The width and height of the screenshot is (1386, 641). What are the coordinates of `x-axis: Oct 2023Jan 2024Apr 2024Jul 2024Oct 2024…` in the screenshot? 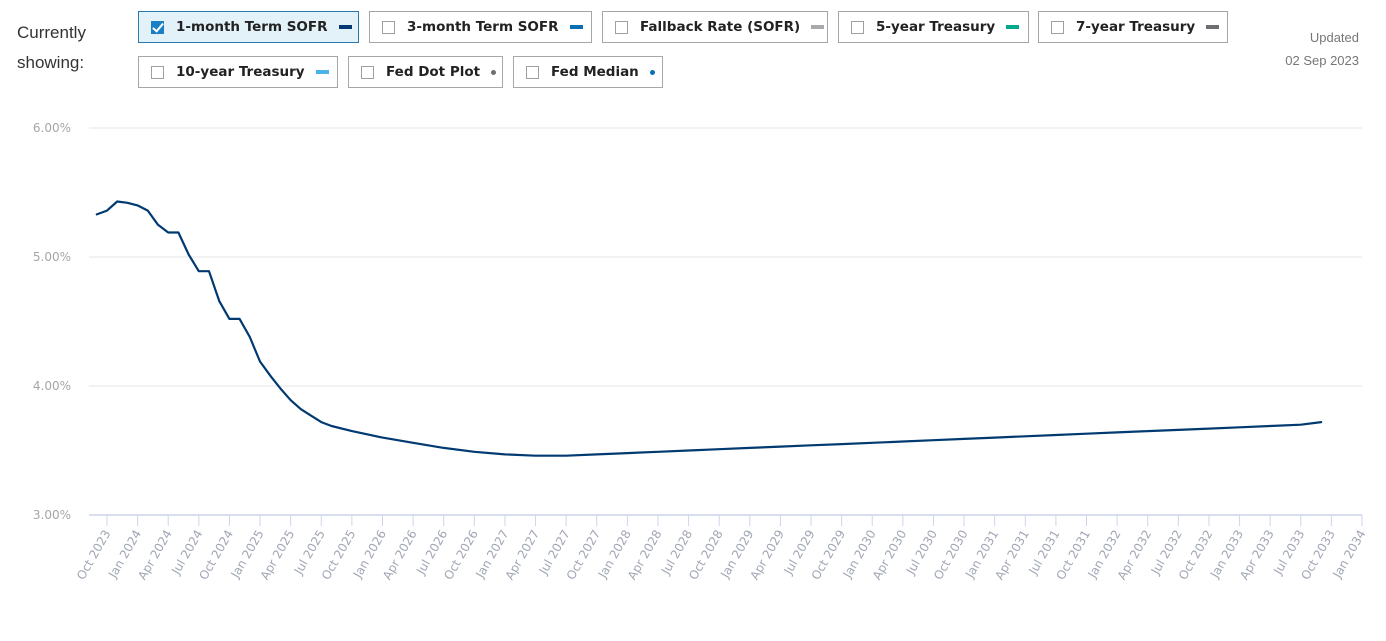 It's located at (721, 548).